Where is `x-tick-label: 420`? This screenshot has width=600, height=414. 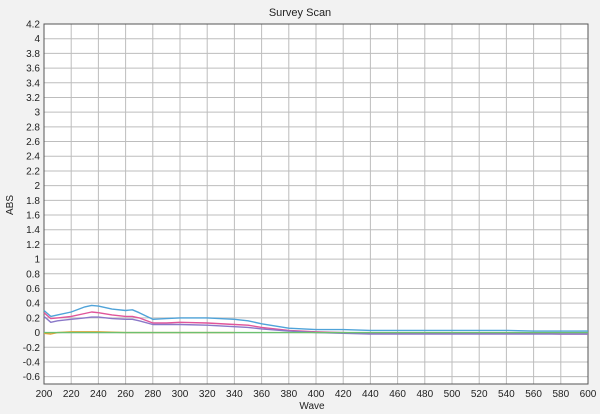
x-tick-label: 420 is located at coordinates (343, 394).